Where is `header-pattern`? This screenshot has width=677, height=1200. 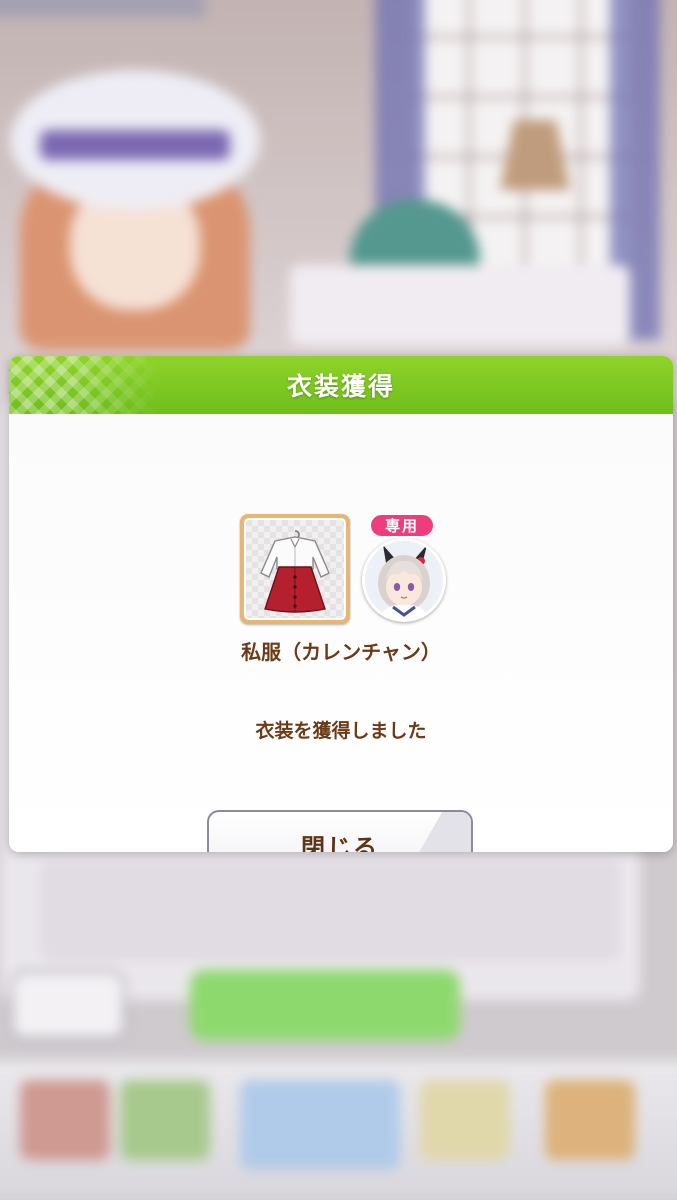 header-pattern is located at coordinates (84, 385).